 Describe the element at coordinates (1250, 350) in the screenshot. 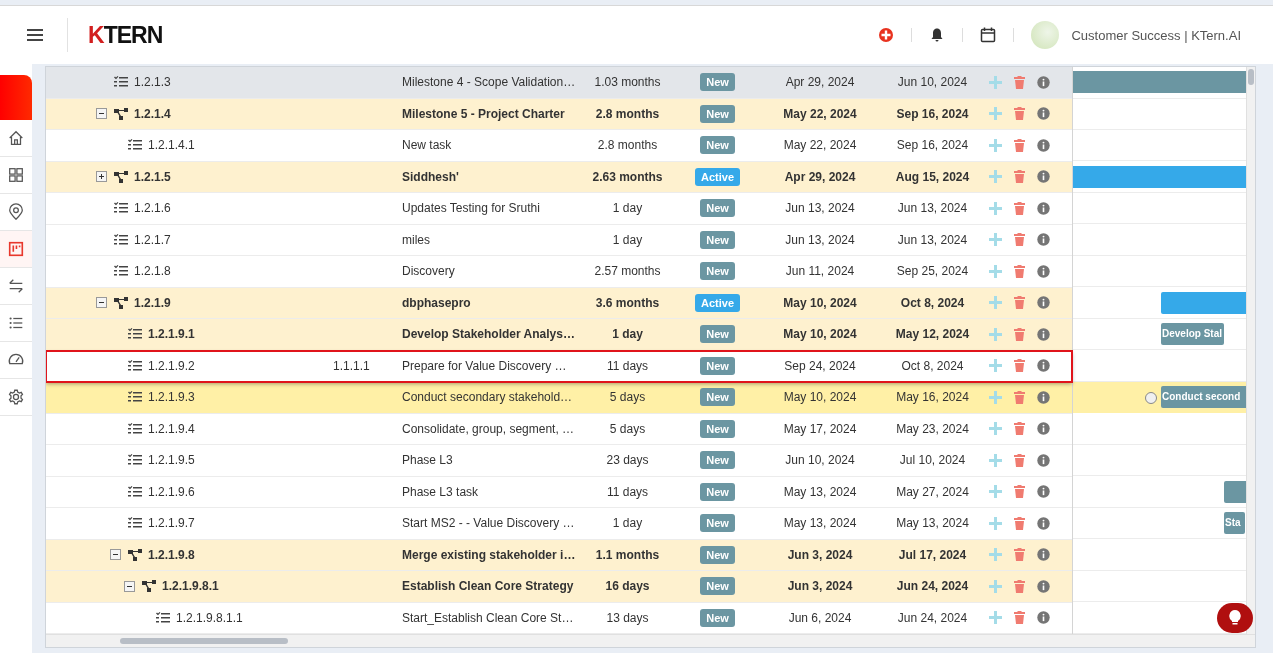

I see `vertical-scrollbar` at that location.